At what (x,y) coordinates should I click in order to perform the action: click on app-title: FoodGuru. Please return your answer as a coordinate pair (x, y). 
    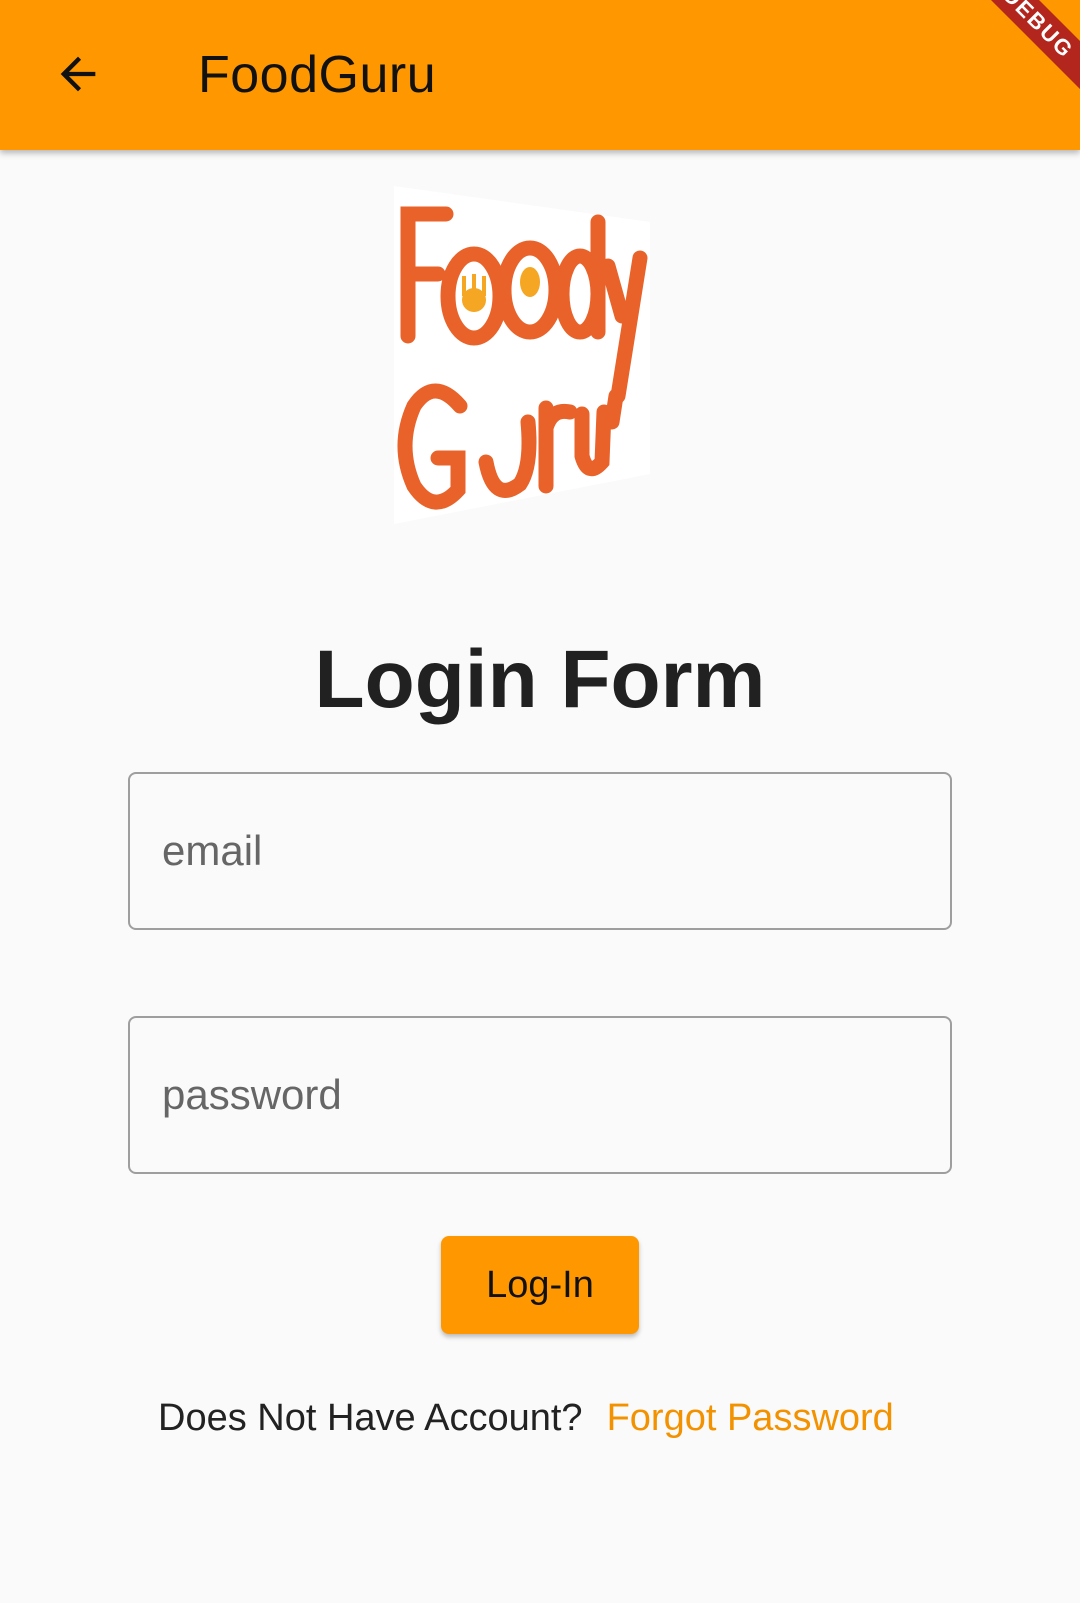
    Looking at the image, I should click on (317, 75).